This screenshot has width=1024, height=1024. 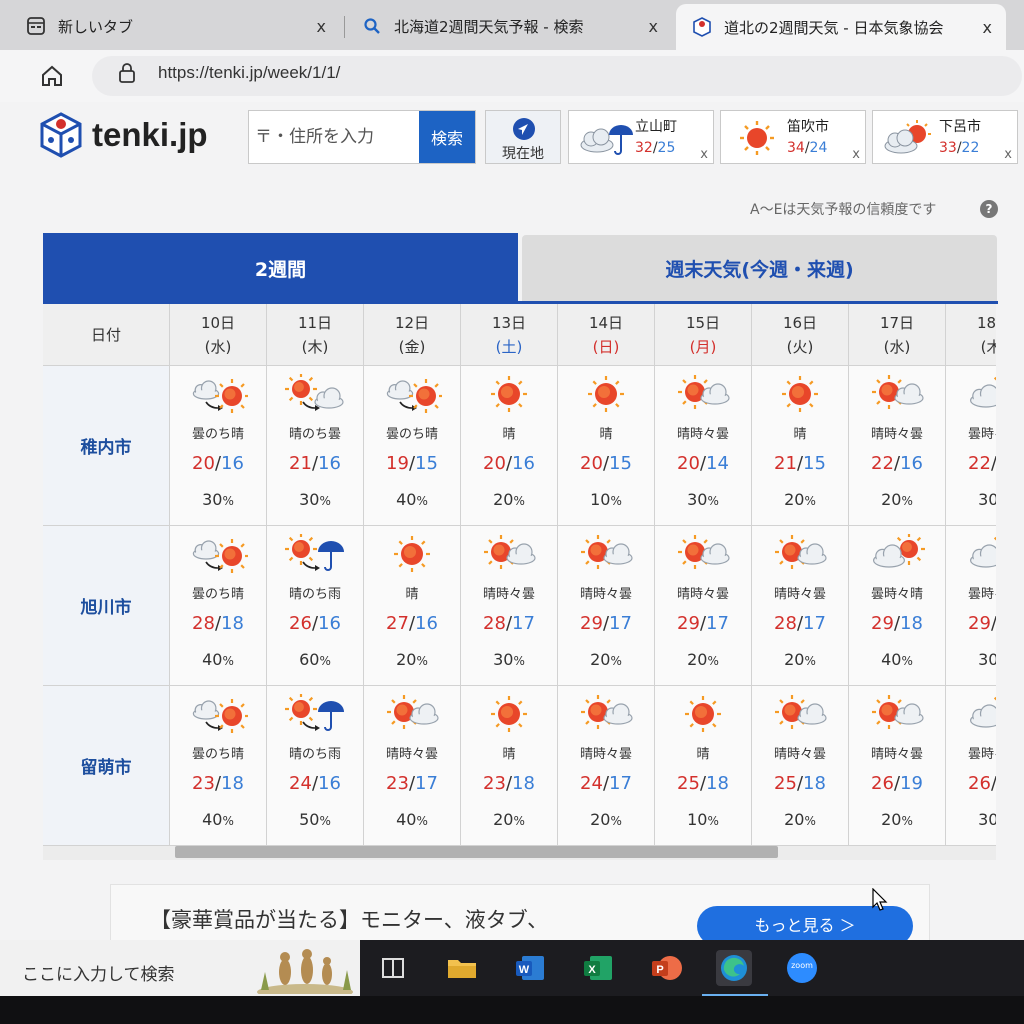 What do you see at coordinates (217, 594) in the screenshot?
I see `weather-text: 曇のち晴` at bounding box center [217, 594].